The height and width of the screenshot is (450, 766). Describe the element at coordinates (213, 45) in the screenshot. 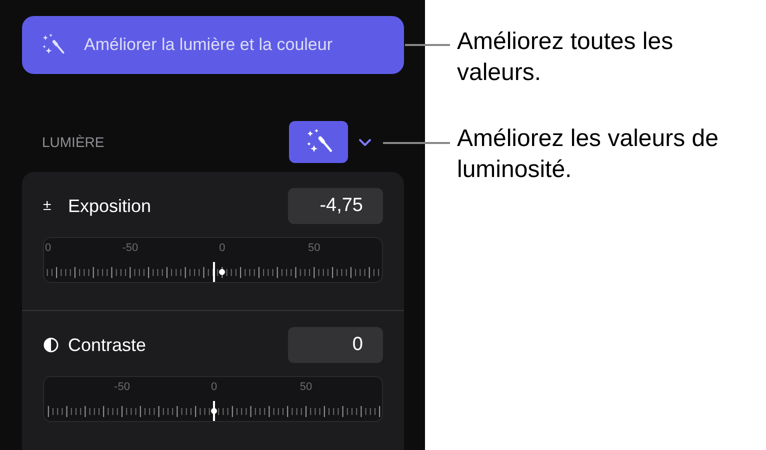

I see `enhance-button: Améliorer la lumière et la couleur` at that location.